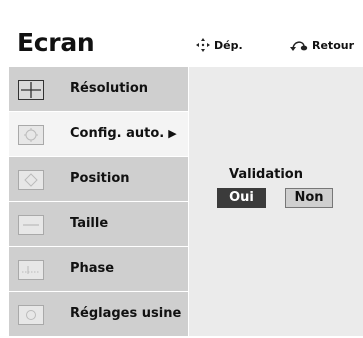 This screenshot has height=338, width=363. I want to click on menu-item-label: Résolution, so click(109, 88).